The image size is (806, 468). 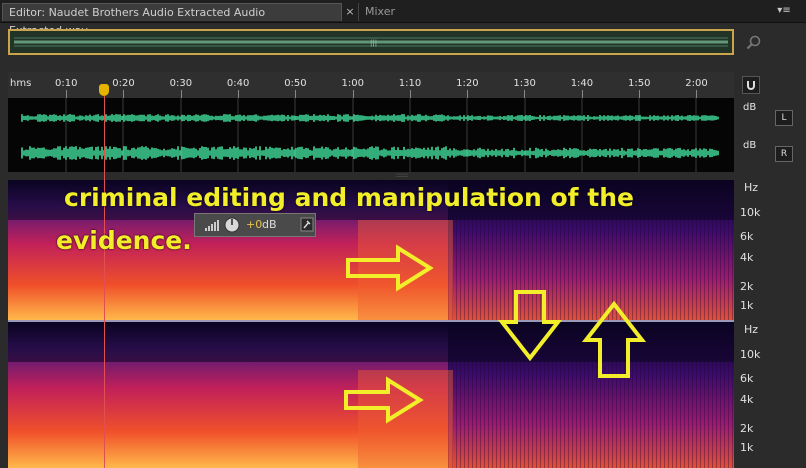 I want to click on playhead-line, so click(x=104, y=282).